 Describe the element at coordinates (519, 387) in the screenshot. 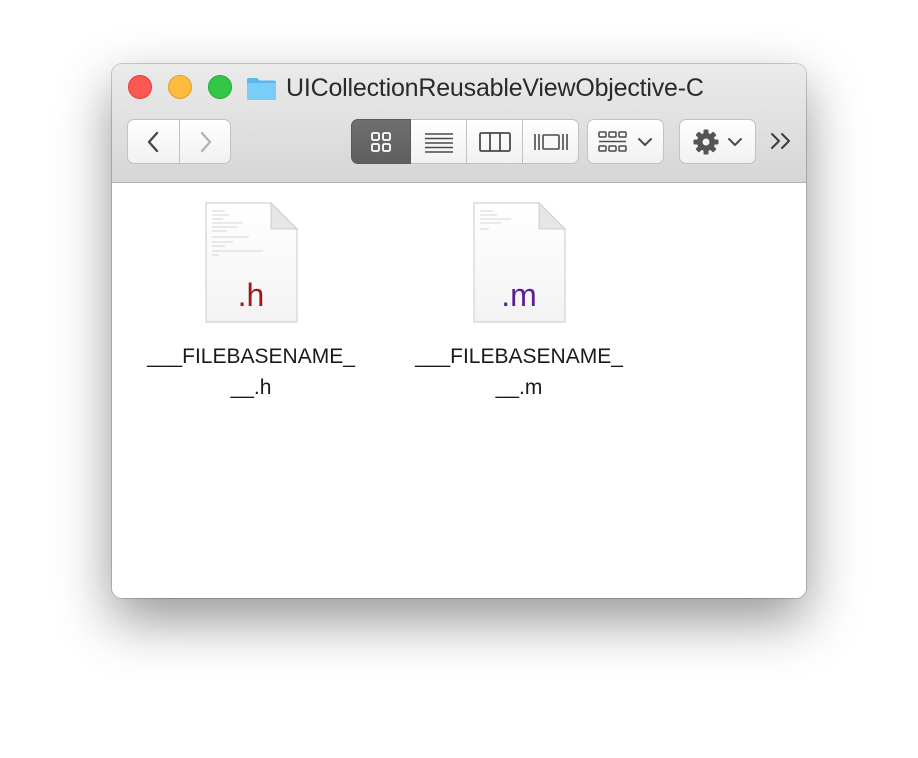

I see `file-name-line: __.m` at that location.